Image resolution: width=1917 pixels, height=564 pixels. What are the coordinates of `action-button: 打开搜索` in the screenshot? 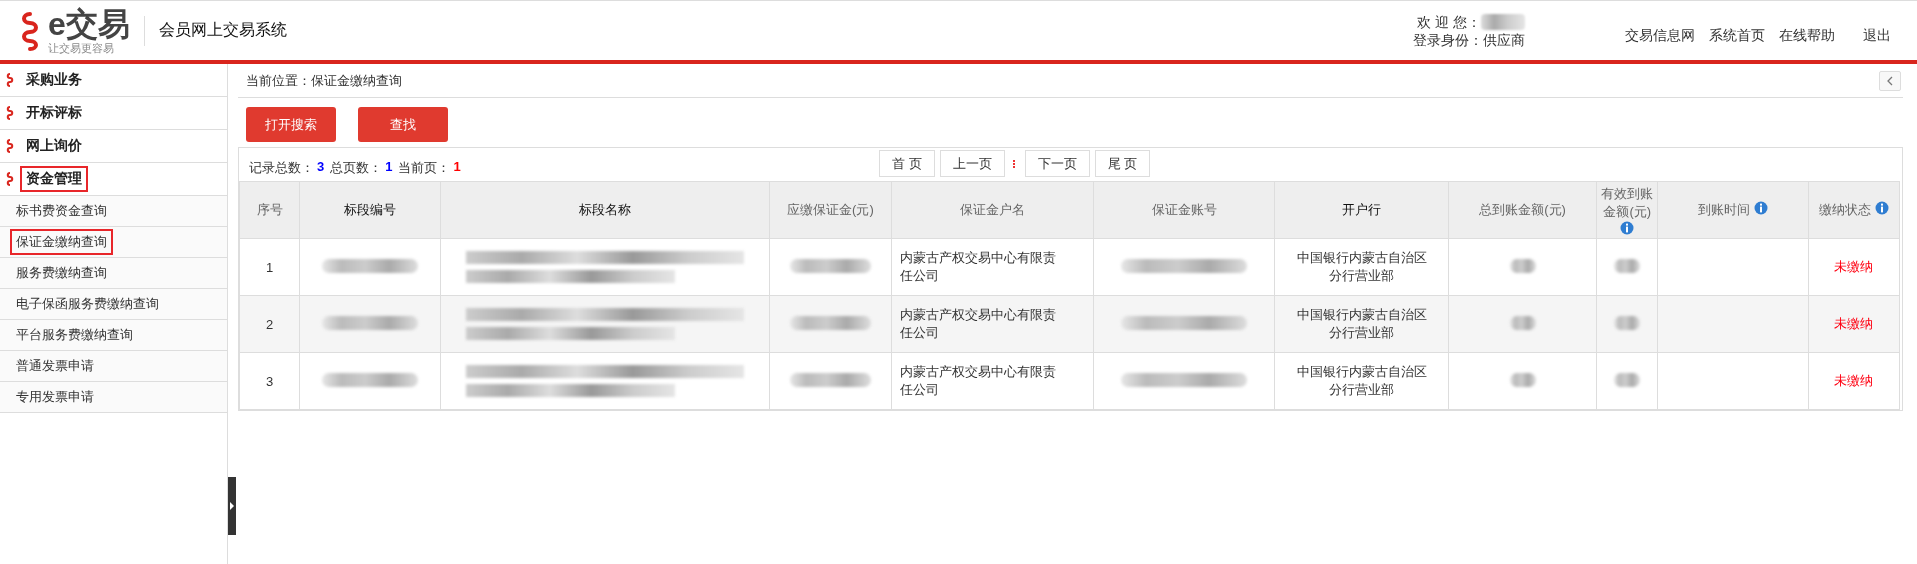 It's located at (291, 124).